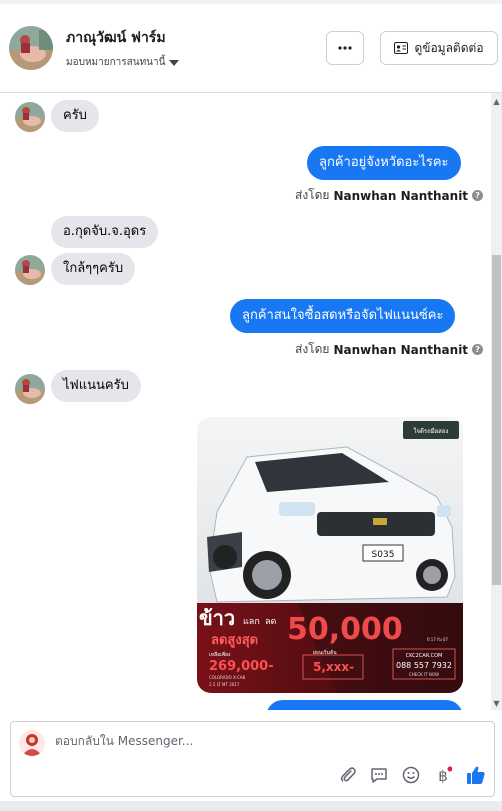 Image resolution: width=502 pixels, height=811 pixels. I want to click on price-text: 269,000-, so click(241, 666).